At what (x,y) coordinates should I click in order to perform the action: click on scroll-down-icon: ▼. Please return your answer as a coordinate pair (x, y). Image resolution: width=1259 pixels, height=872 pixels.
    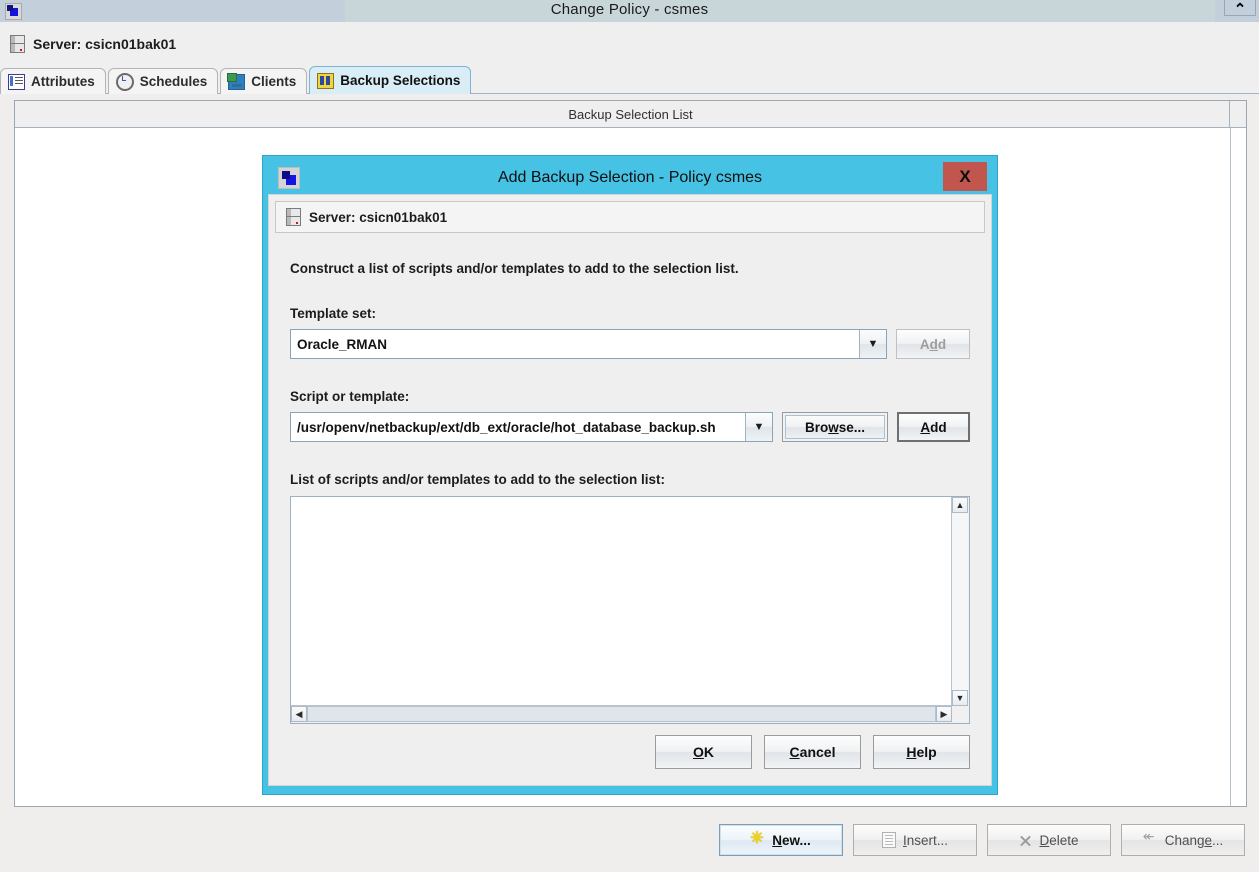
    Looking at the image, I should click on (960, 698).